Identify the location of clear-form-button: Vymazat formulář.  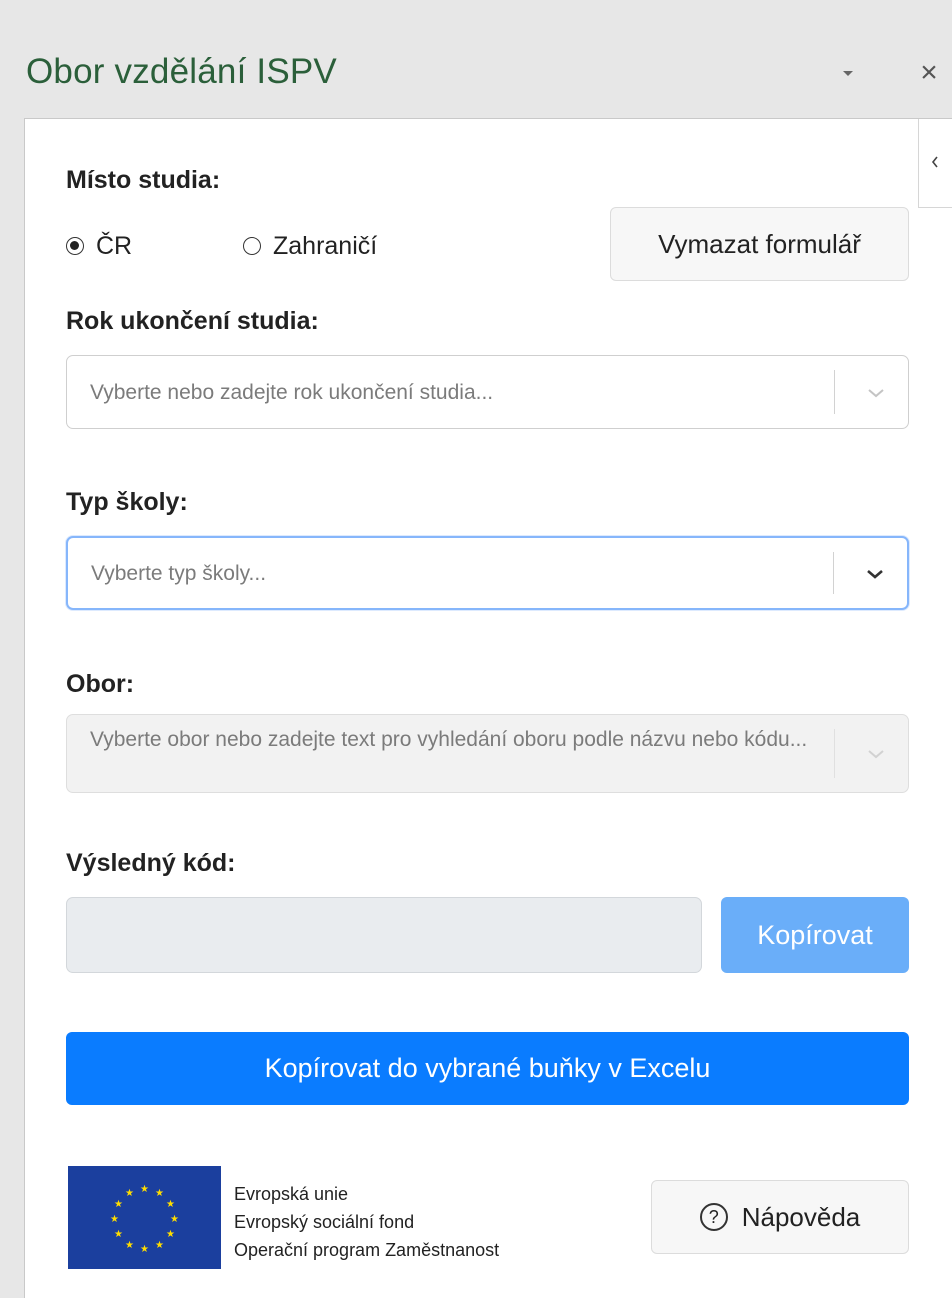
(759, 244).